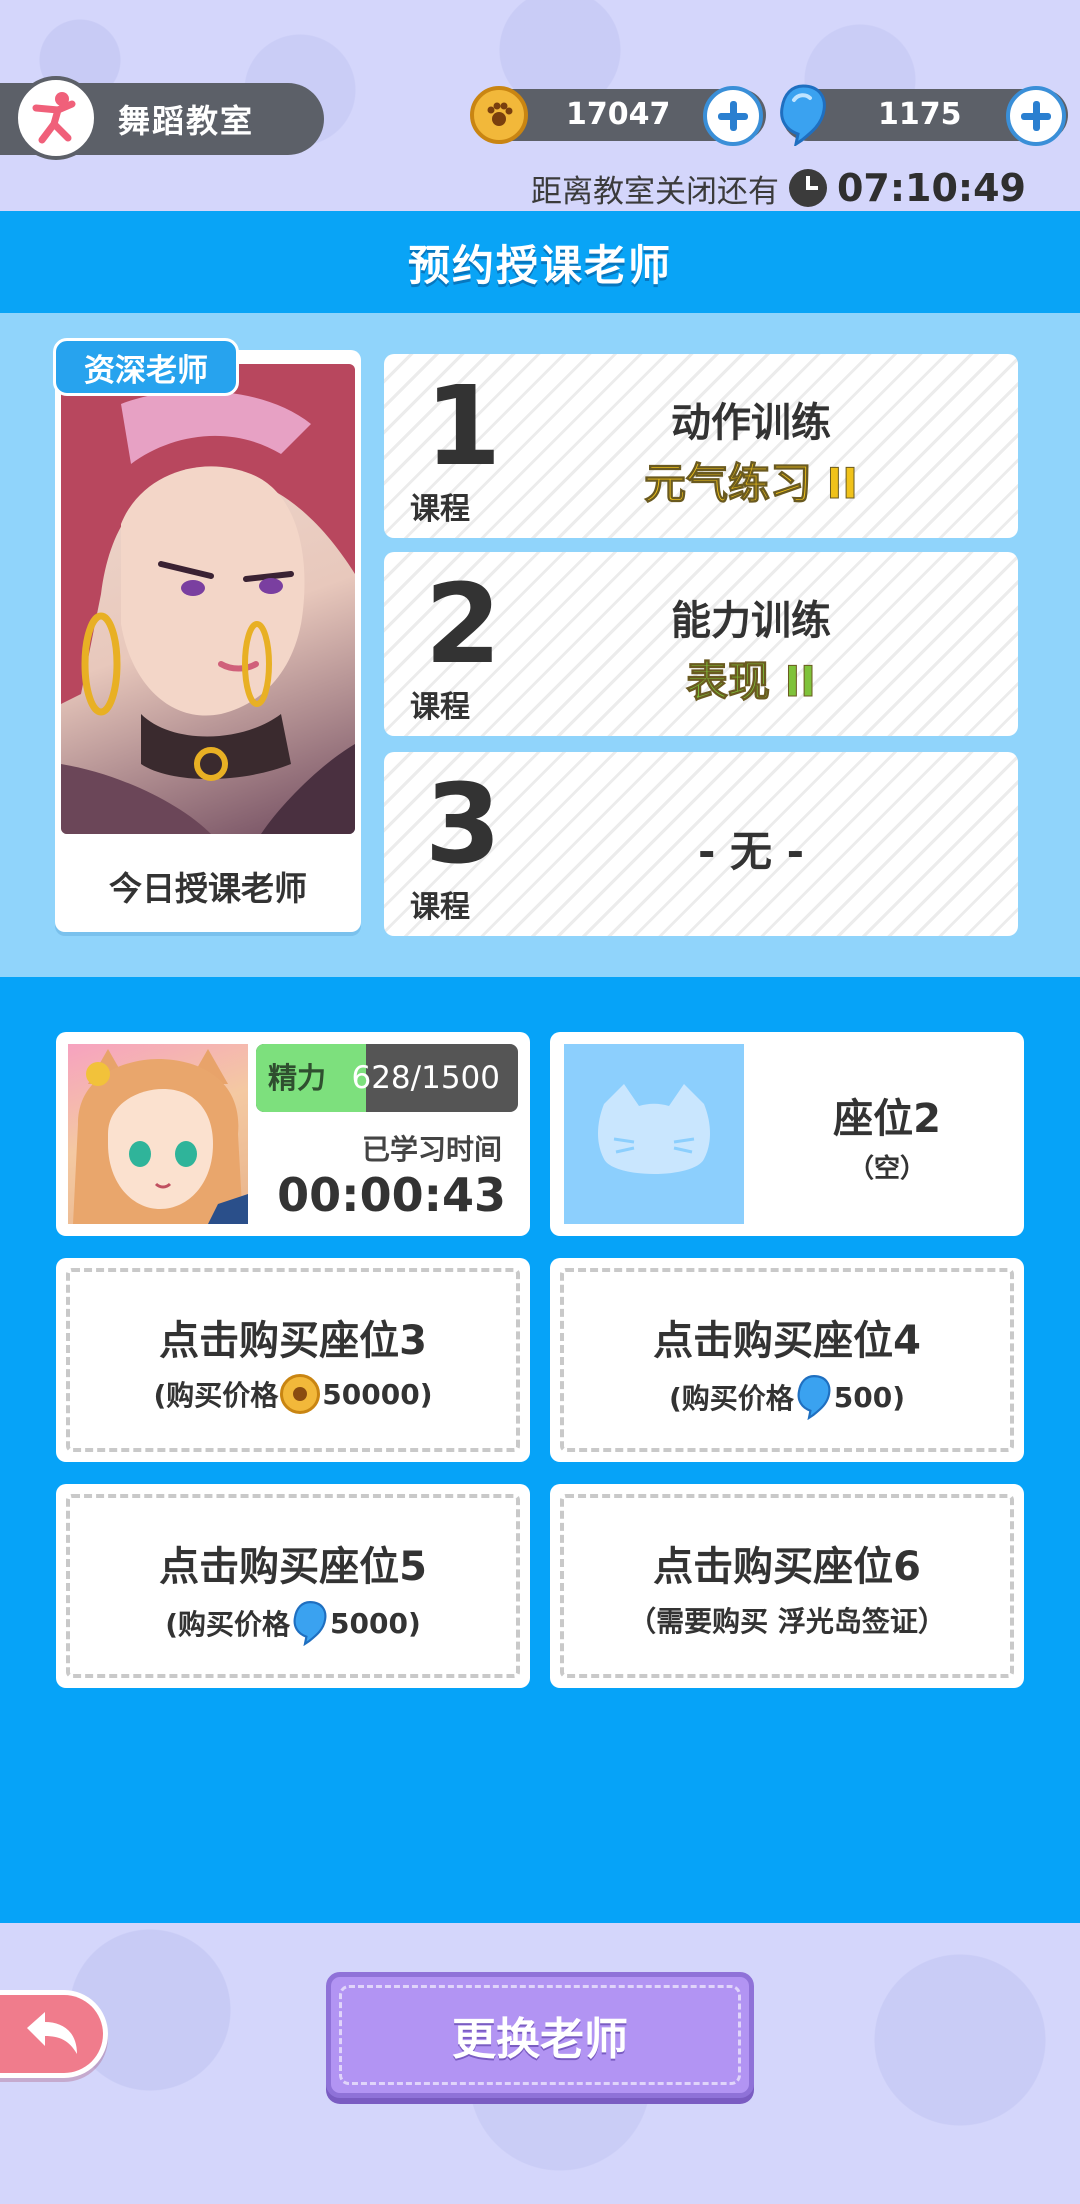 The width and height of the screenshot is (1080, 2204). What do you see at coordinates (425, 1078) in the screenshot?
I see `energy-value: 628/1500` at bounding box center [425, 1078].